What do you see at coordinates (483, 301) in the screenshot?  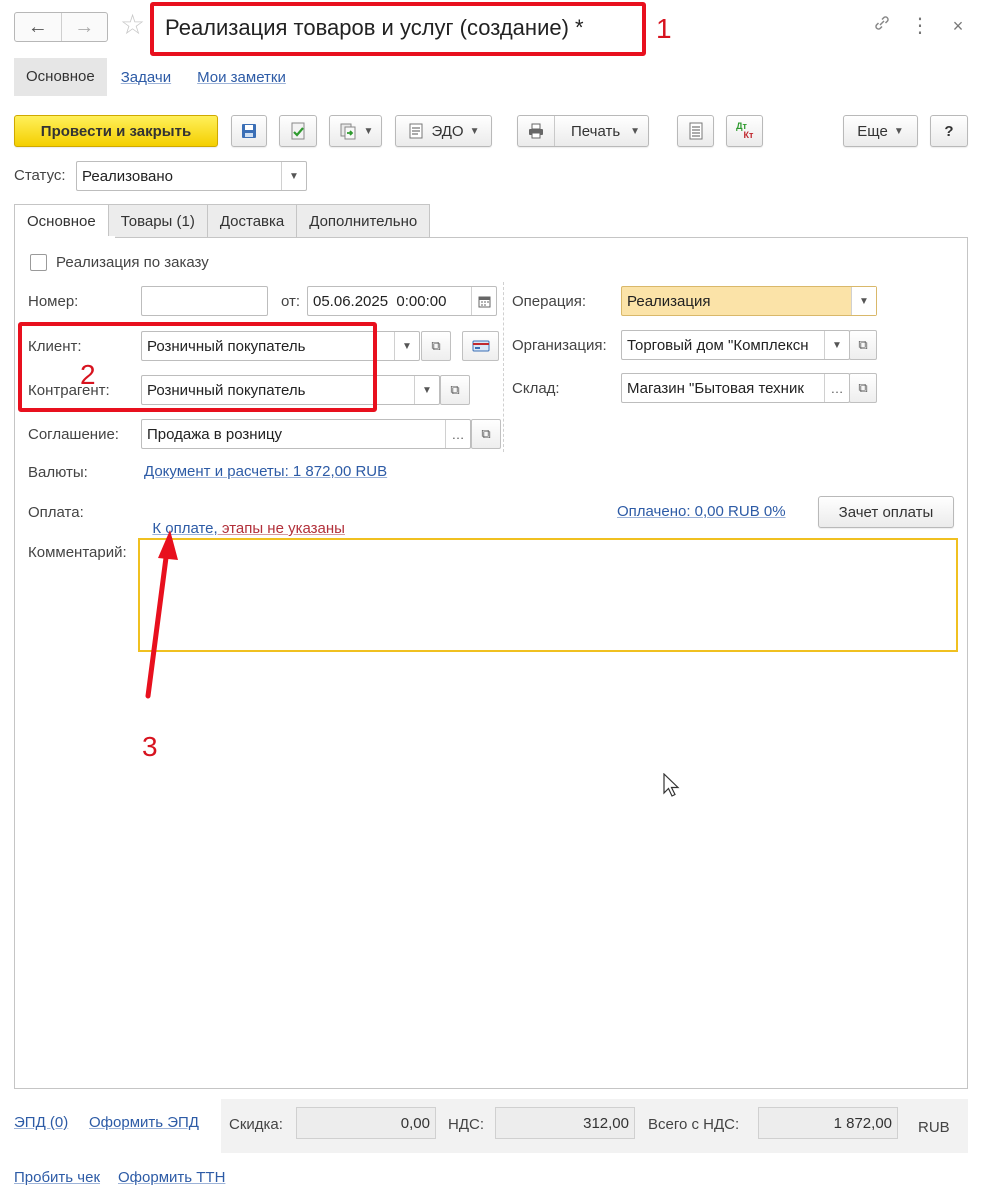 I see `calendar-icon` at bounding box center [483, 301].